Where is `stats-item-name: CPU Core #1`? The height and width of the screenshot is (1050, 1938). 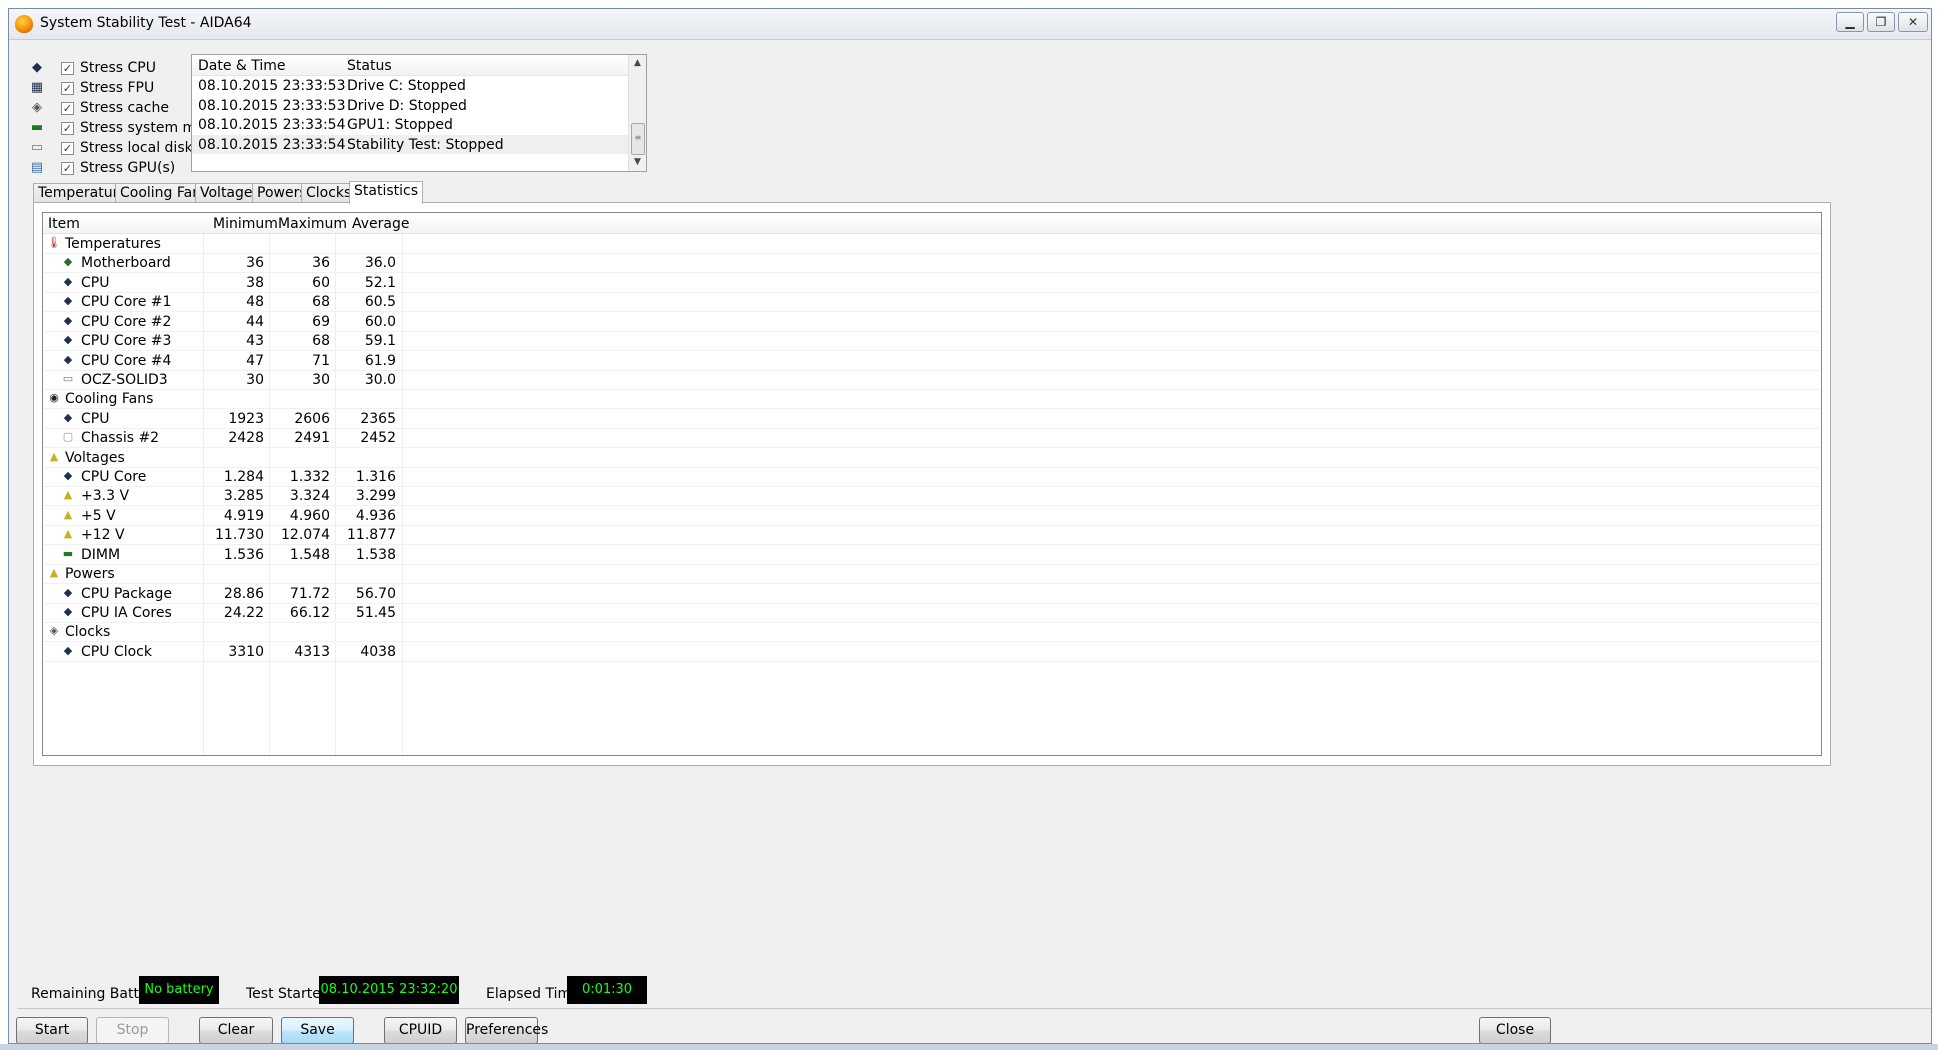 stats-item-name: CPU Core #1 is located at coordinates (126, 302).